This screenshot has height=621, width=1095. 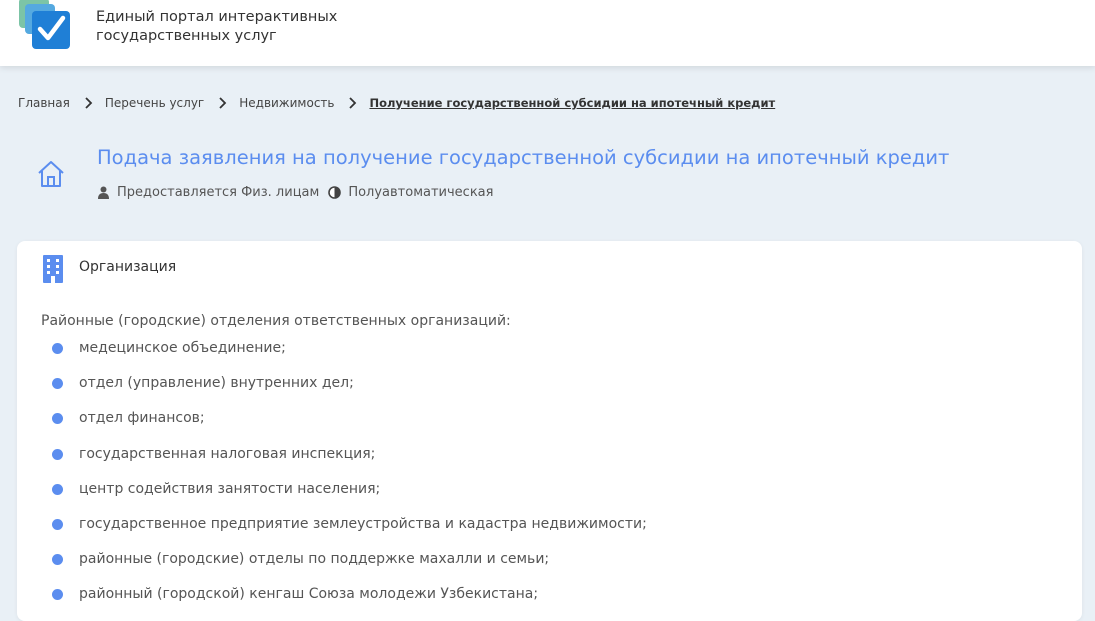 I want to click on building-icon, so click(x=53, y=269).